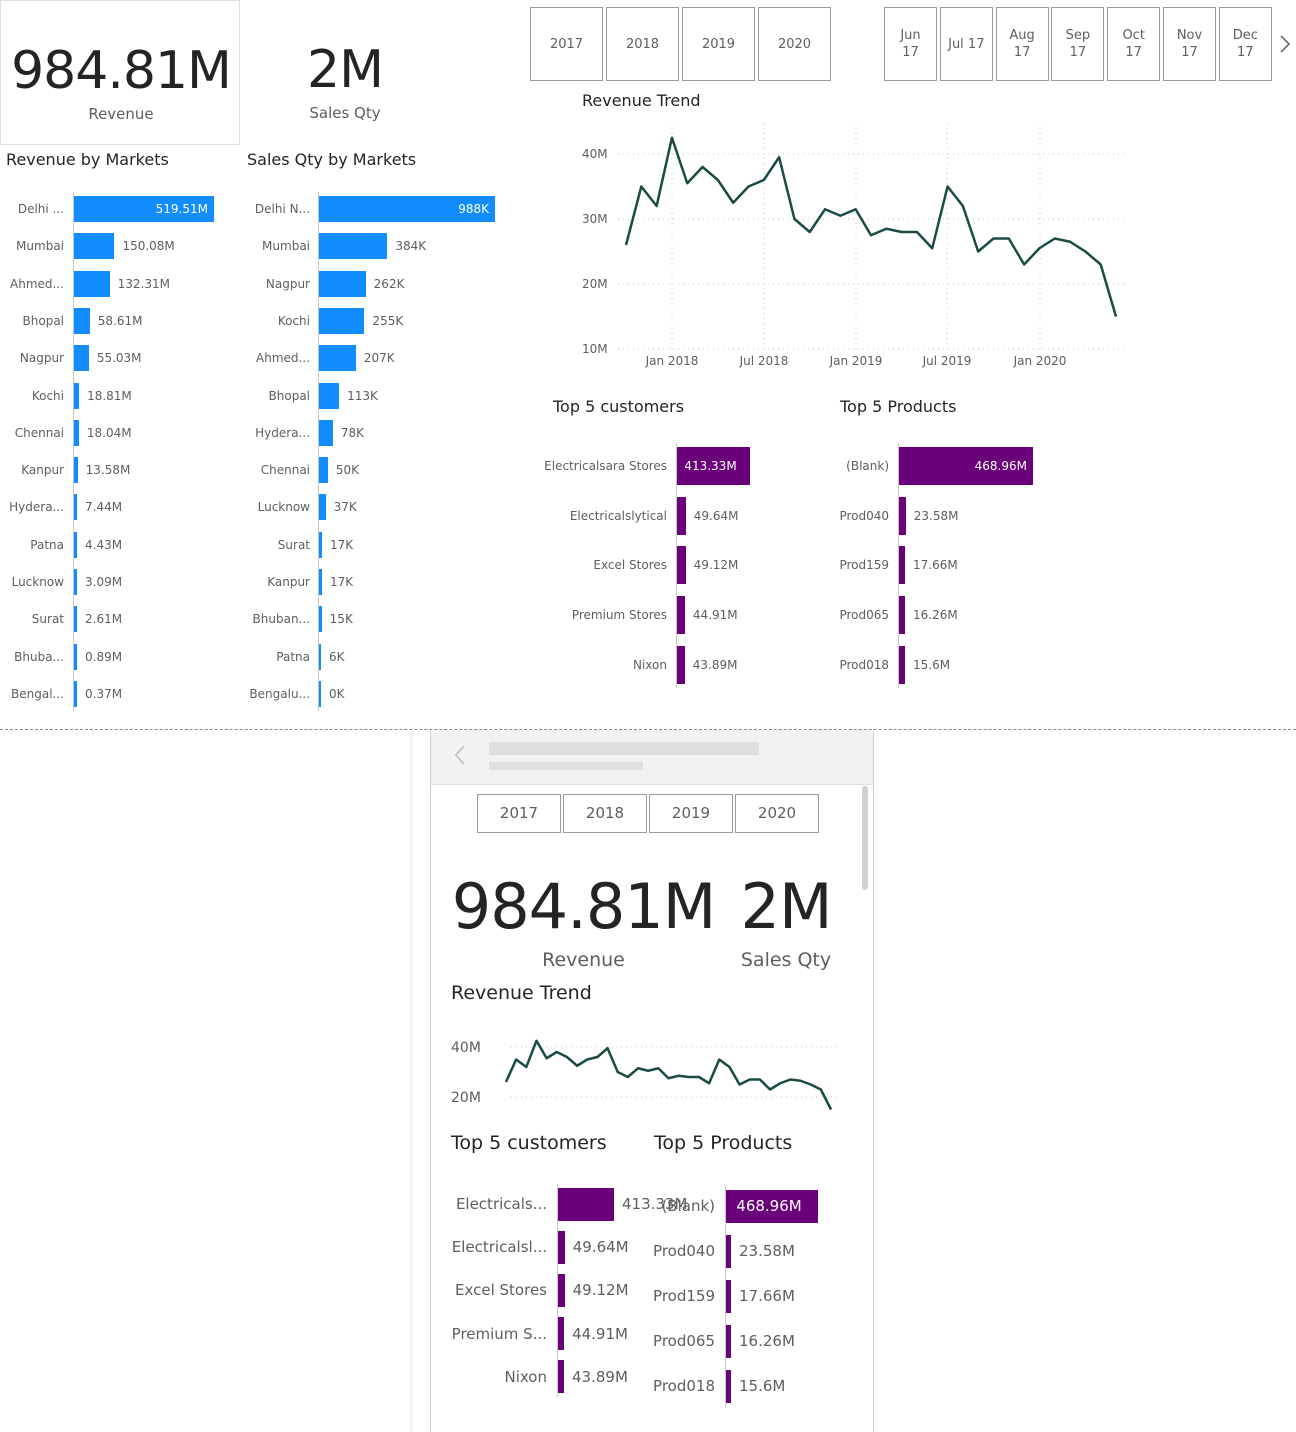 This screenshot has width=1296, height=1432. I want to click on year-button-2017: 2017, so click(566, 44).